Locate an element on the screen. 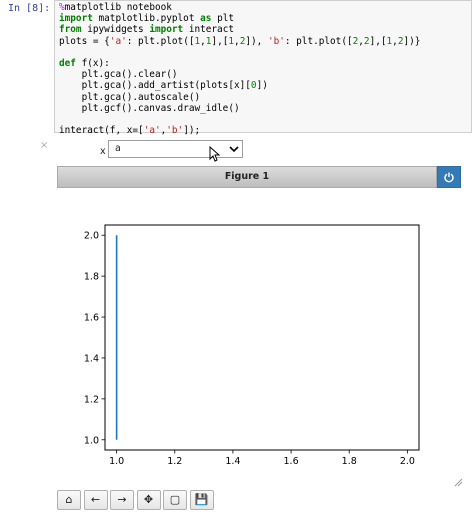 This screenshot has height=515, width=474. close-figure-button is located at coordinates (449, 177).